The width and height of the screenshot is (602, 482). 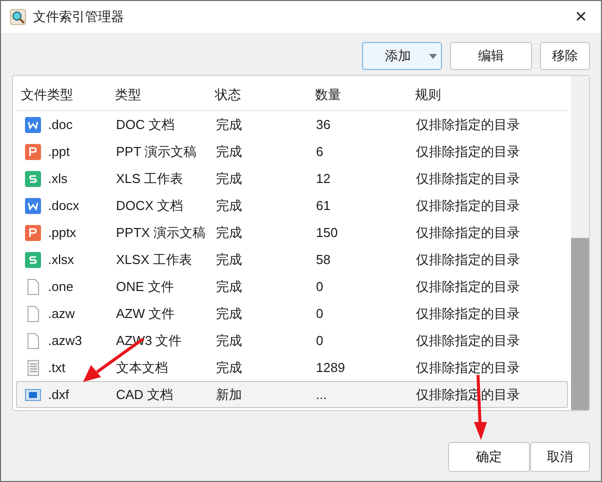 What do you see at coordinates (154, 259) in the screenshot?
I see `table-cell-text: XLSX 工作表` at bounding box center [154, 259].